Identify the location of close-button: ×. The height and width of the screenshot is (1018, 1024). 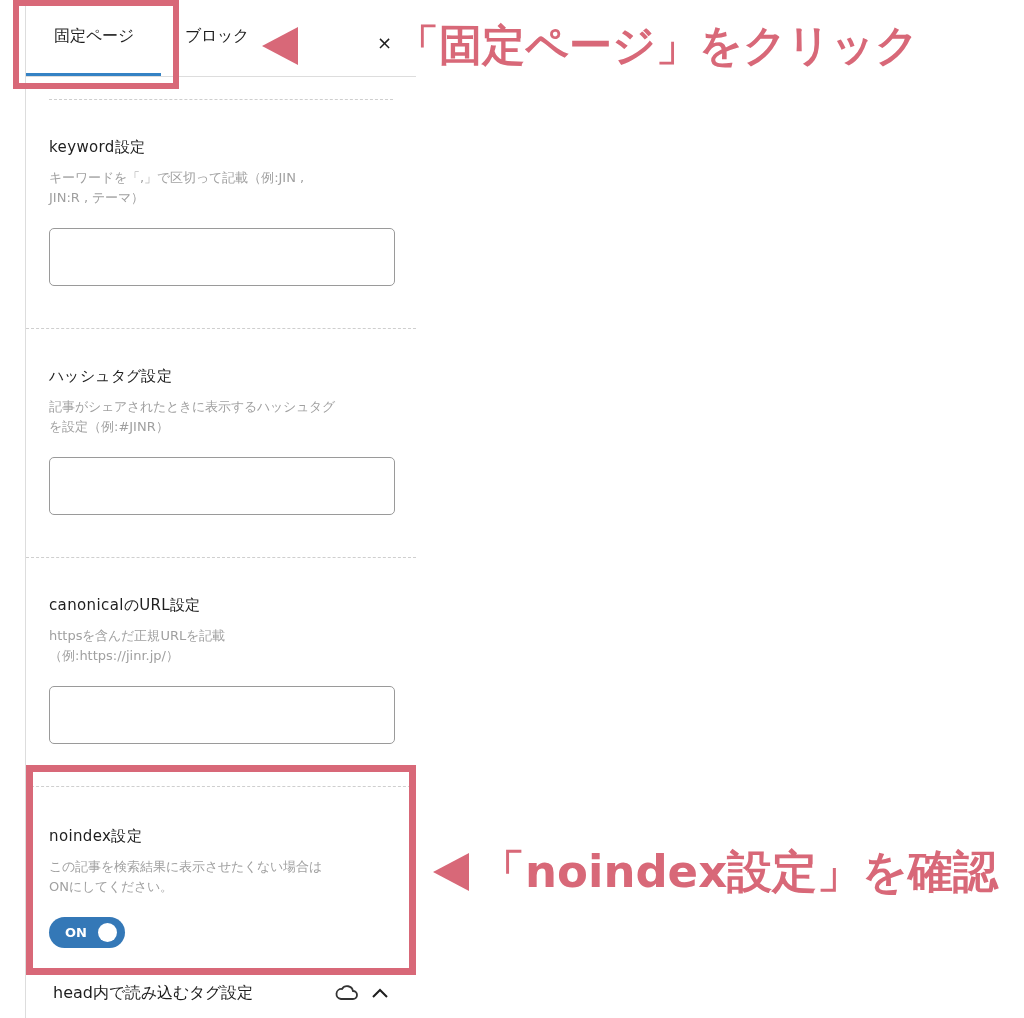
(384, 43).